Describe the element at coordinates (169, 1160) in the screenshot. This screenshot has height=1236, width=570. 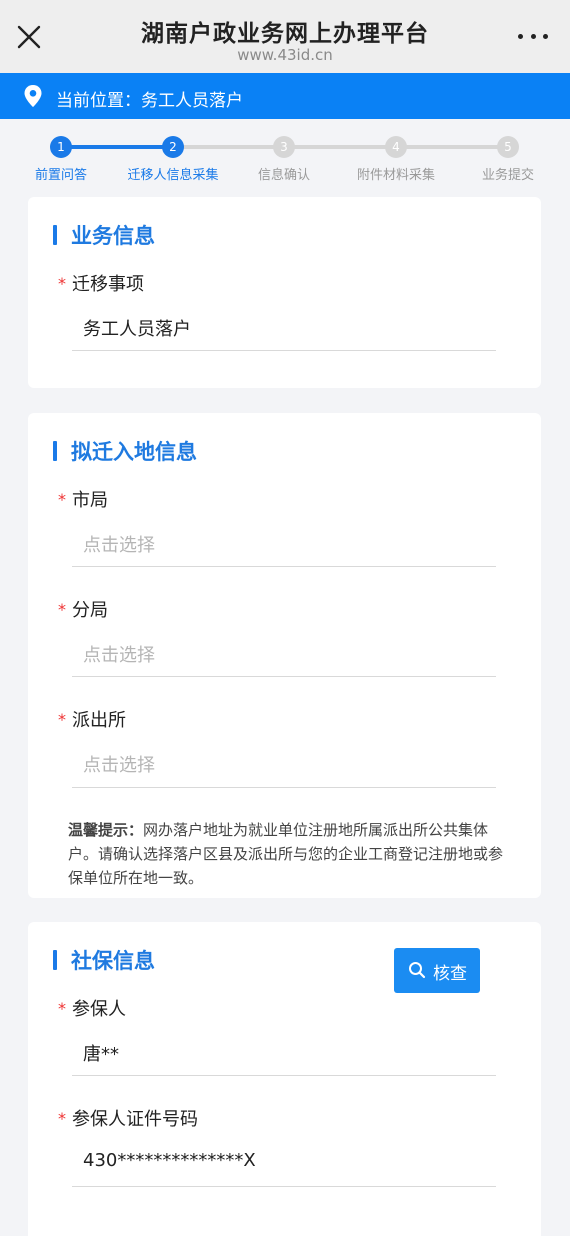
I see `id-number-field: 430**************X` at that location.